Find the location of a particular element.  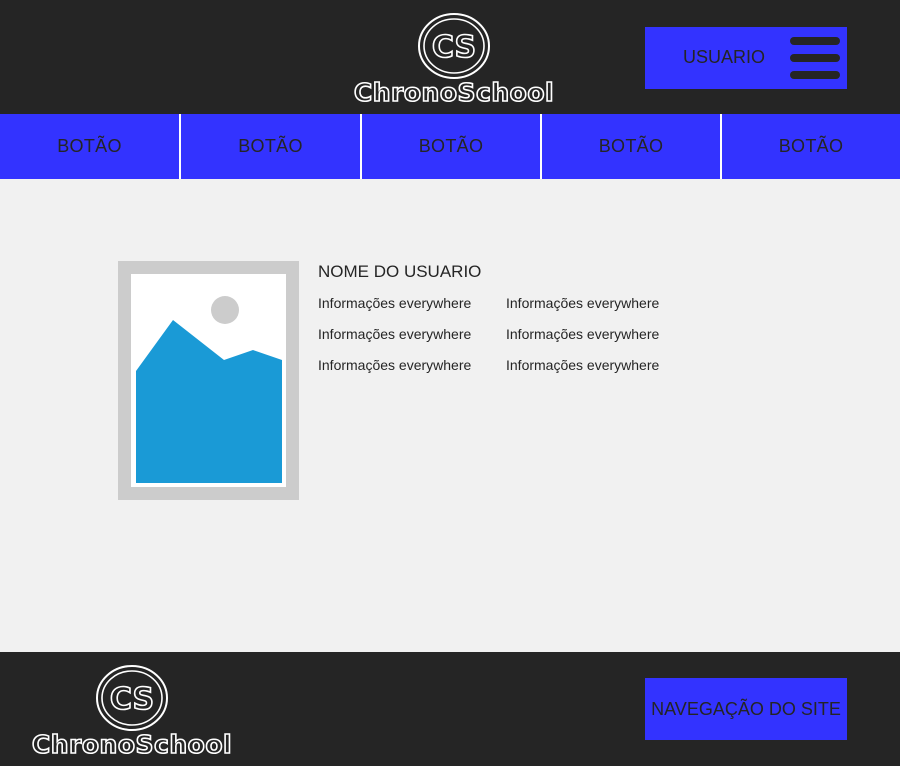

user-menu: USUARIO is located at coordinates (746, 58).